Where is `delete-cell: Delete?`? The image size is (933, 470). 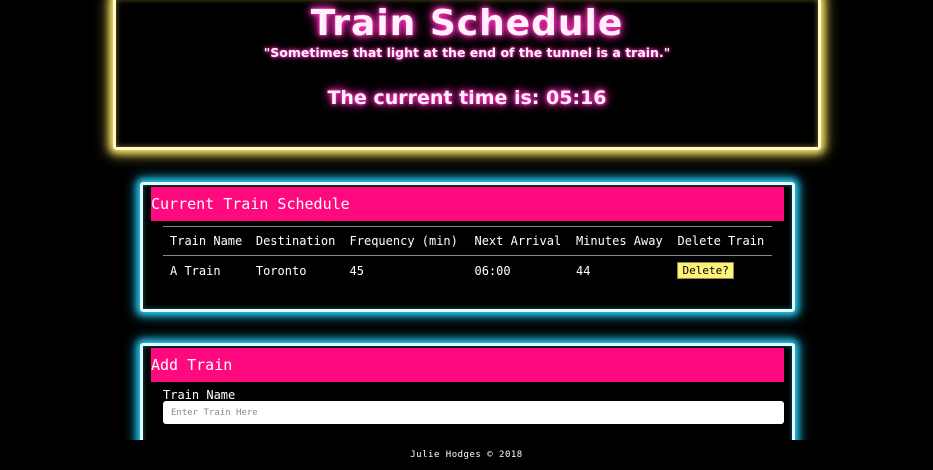 delete-cell: Delete? is located at coordinates (721, 271).